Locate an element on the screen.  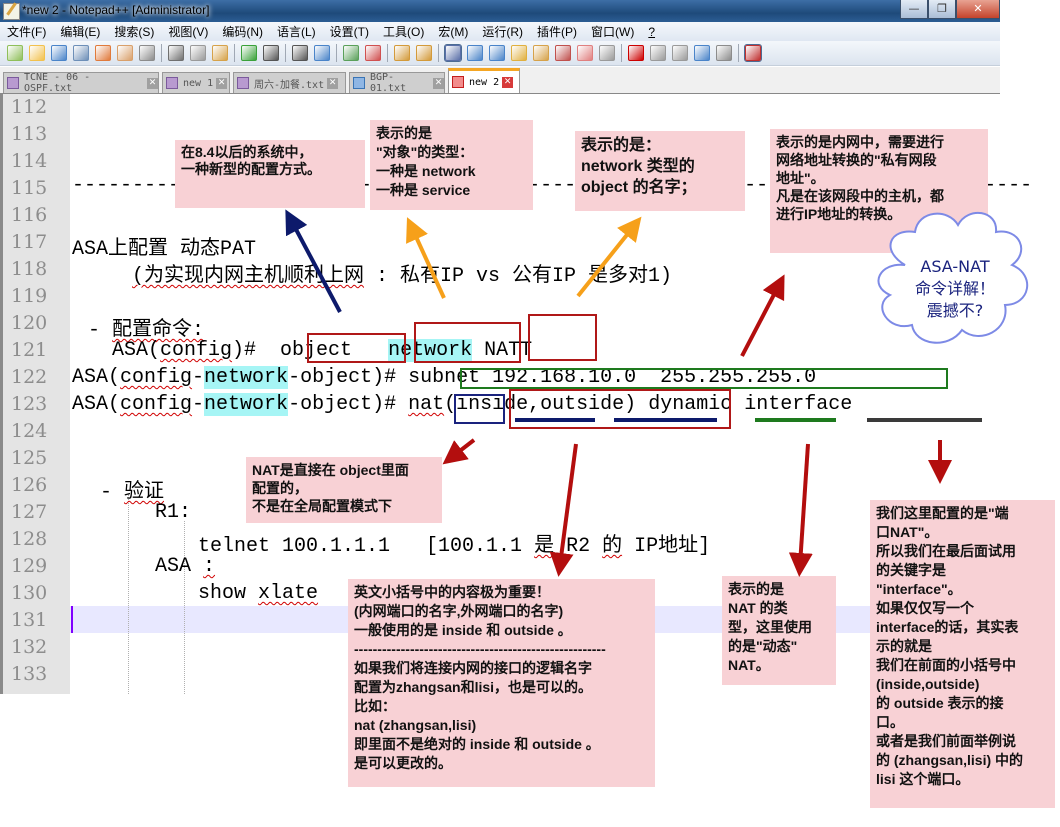
menu-macro: 宏(M) is located at coordinates (453, 31).